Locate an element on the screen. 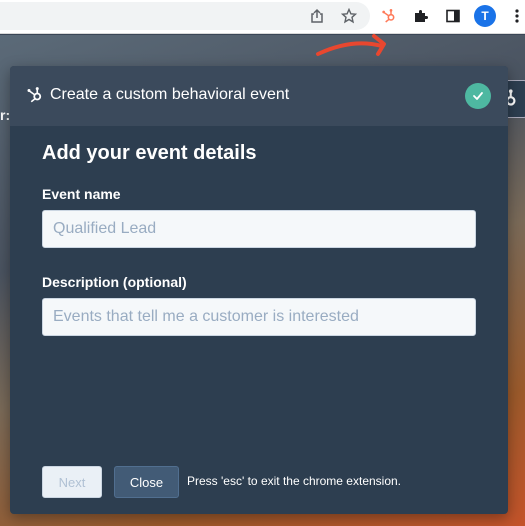 Image resolution: width=525 pixels, height=526 pixels. checkmark-icon is located at coordinates (478, 96).